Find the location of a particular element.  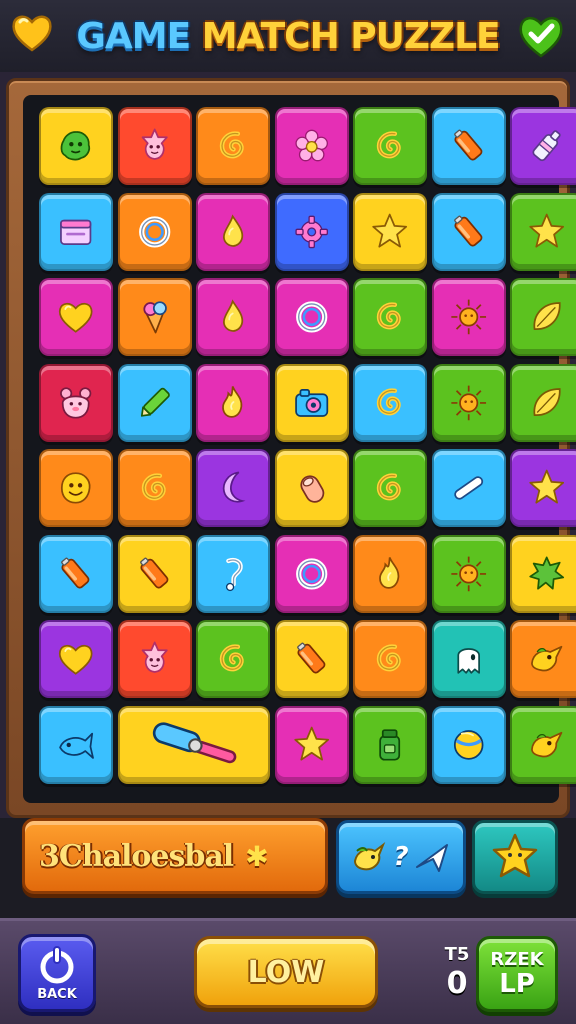

play-label: LOW is located at coordinates (286, 972).